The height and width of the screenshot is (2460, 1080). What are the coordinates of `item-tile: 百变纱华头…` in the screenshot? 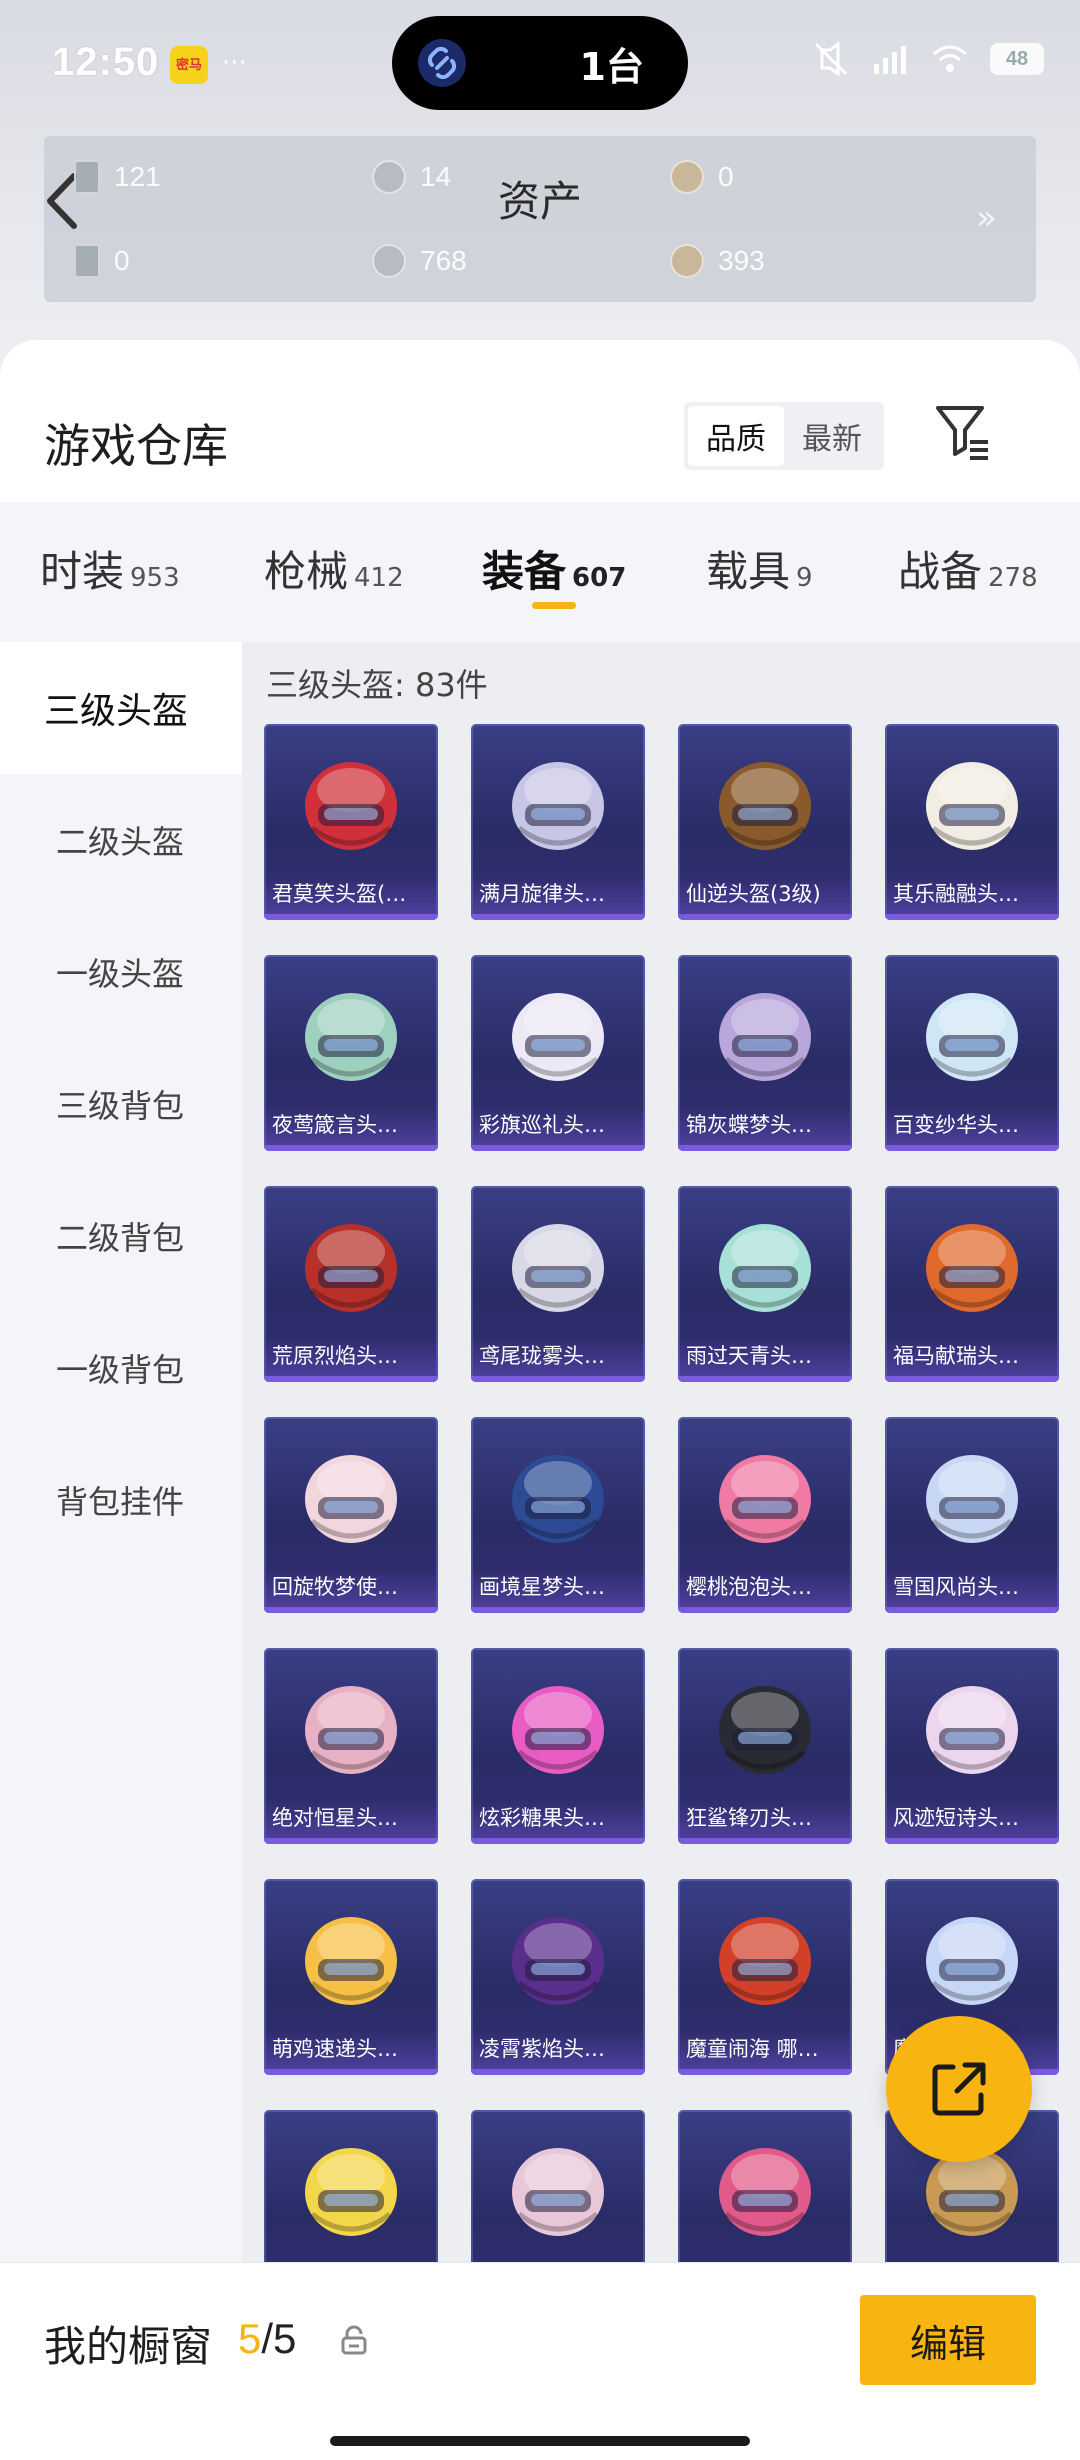 It's located at (972, 1053).